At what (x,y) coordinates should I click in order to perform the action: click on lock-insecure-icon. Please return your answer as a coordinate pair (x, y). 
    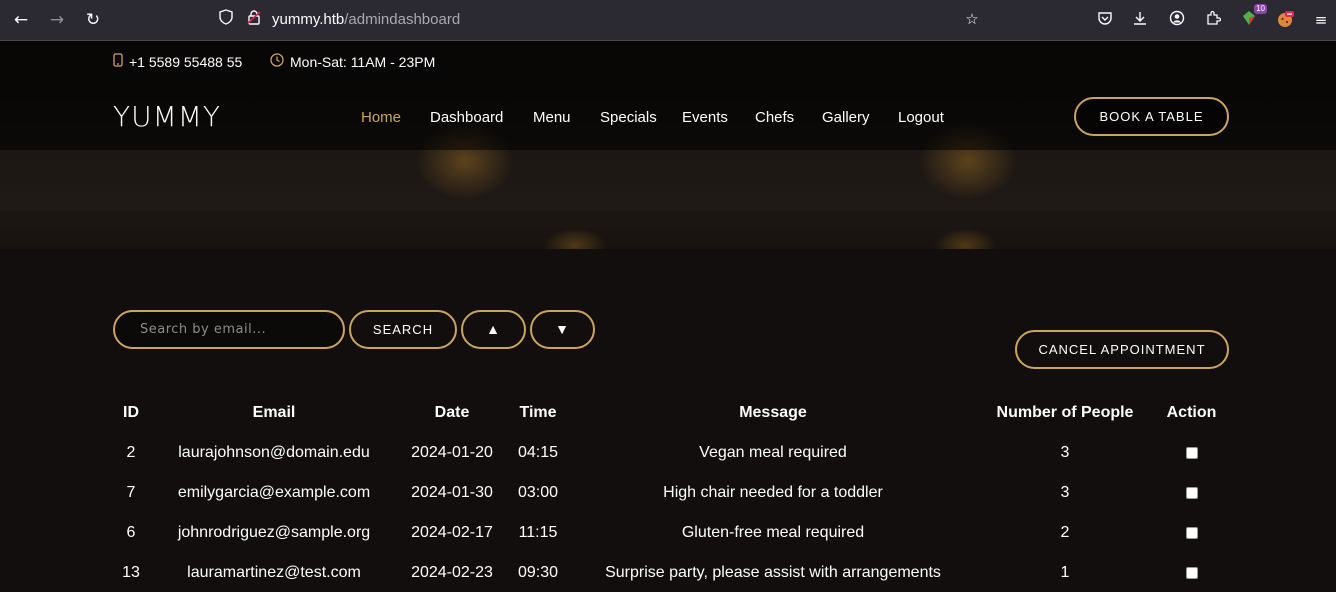
    Looking at the image, I should click on (254, 19).